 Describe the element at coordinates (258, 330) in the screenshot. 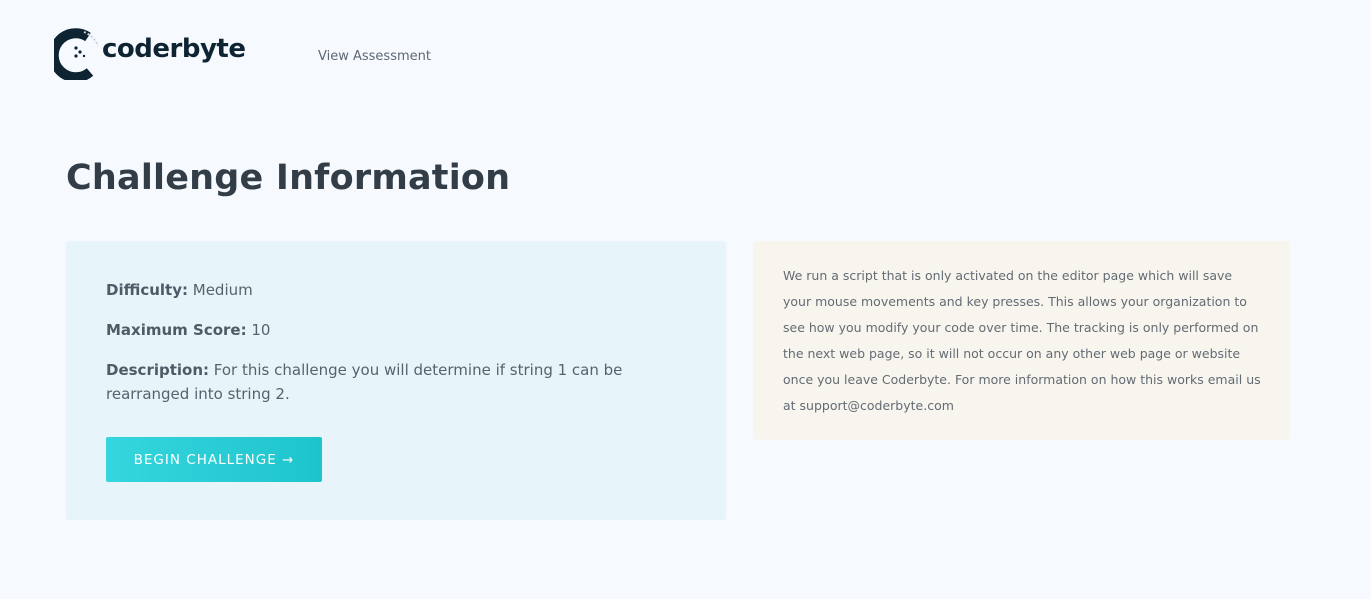

I see `max-score-value: 10` at that location.